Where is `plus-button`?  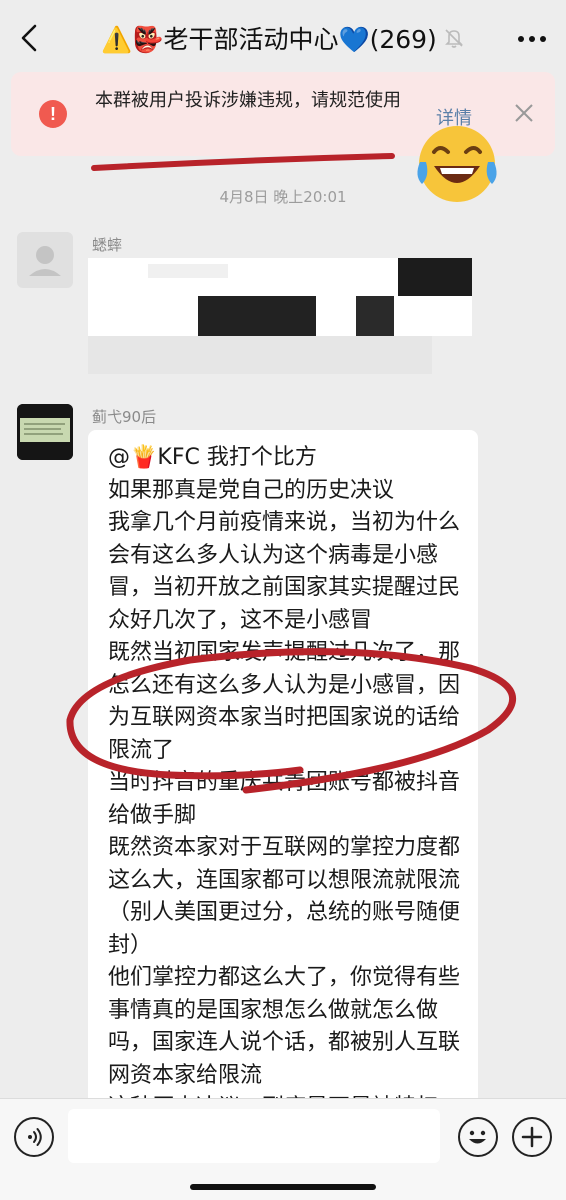
plus-button is located at coordinates (532, 1137).